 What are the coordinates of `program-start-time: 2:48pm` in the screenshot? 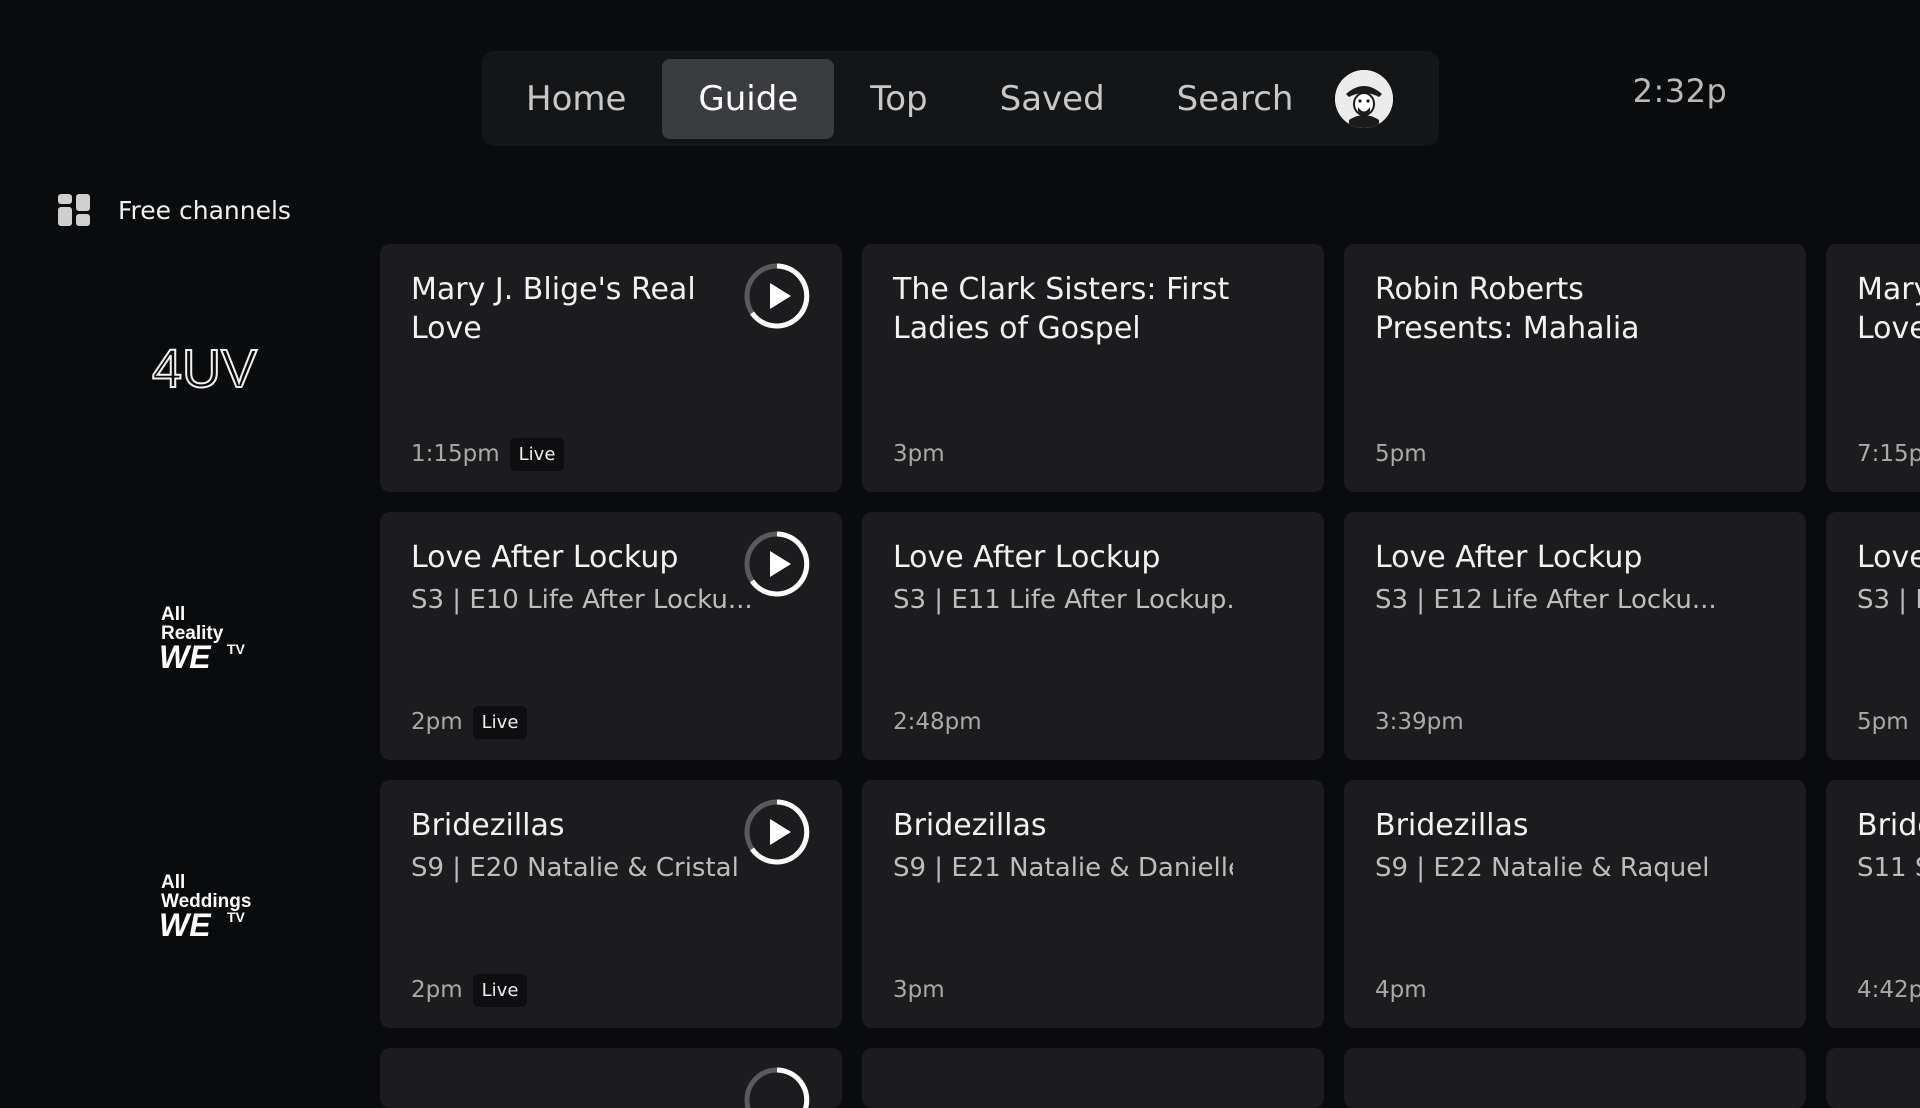 It's located at (937, 722).